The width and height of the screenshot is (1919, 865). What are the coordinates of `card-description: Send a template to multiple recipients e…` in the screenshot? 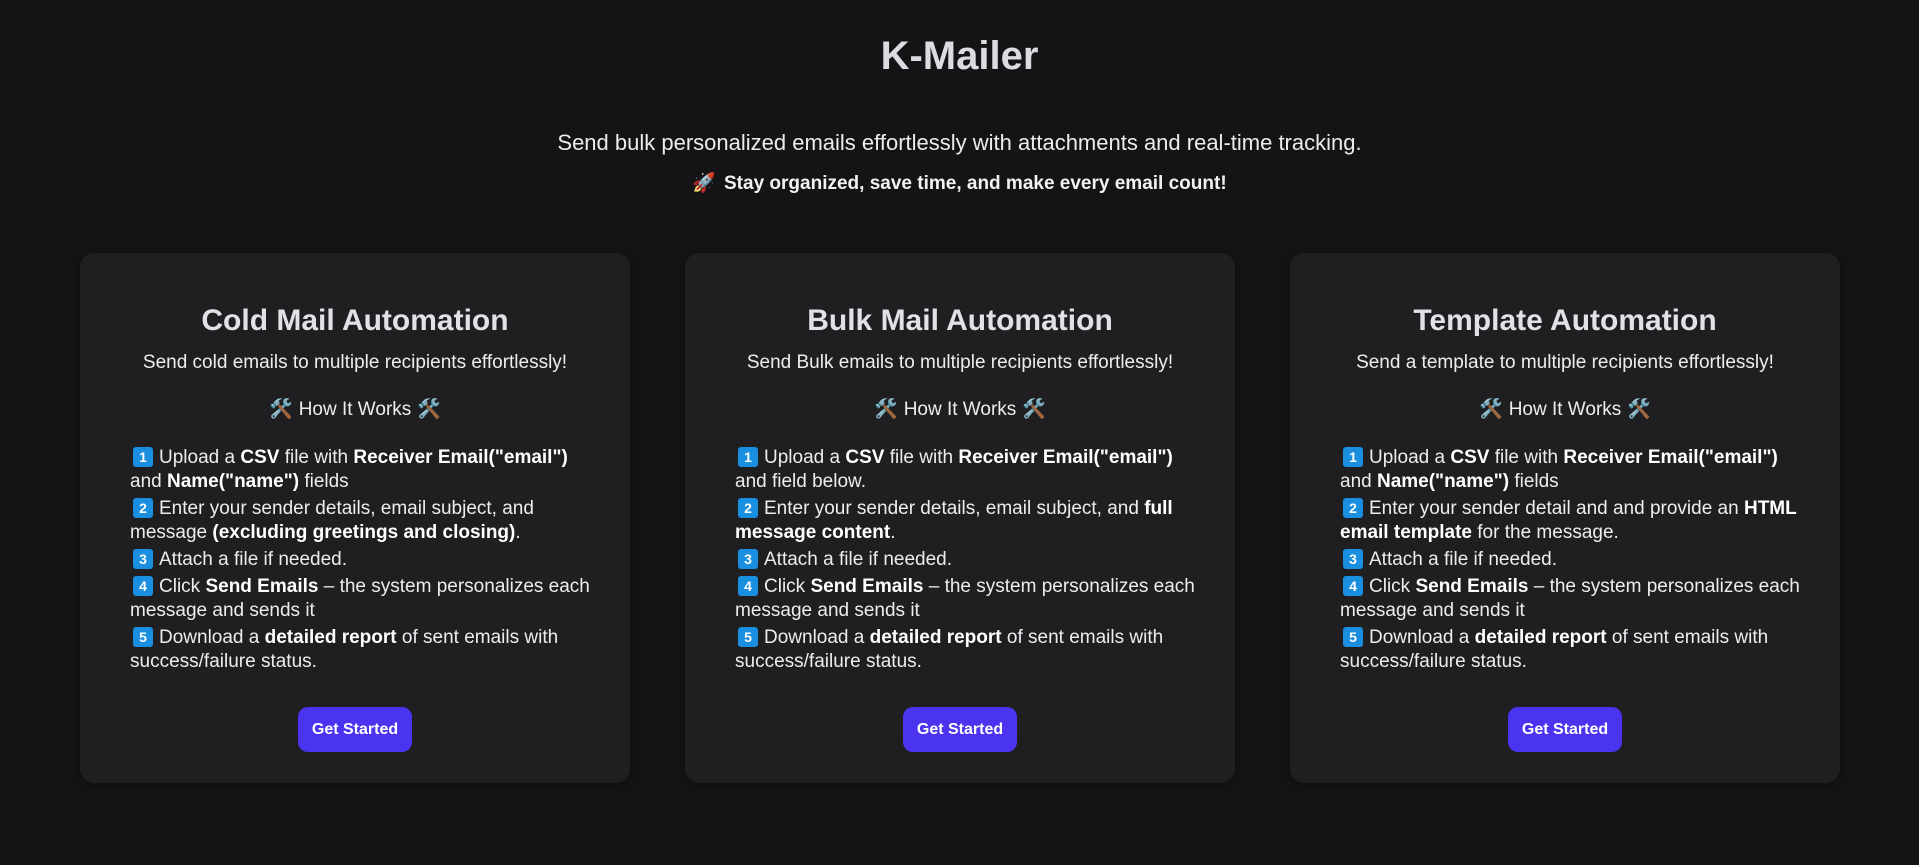 It's located at (1565, 362).